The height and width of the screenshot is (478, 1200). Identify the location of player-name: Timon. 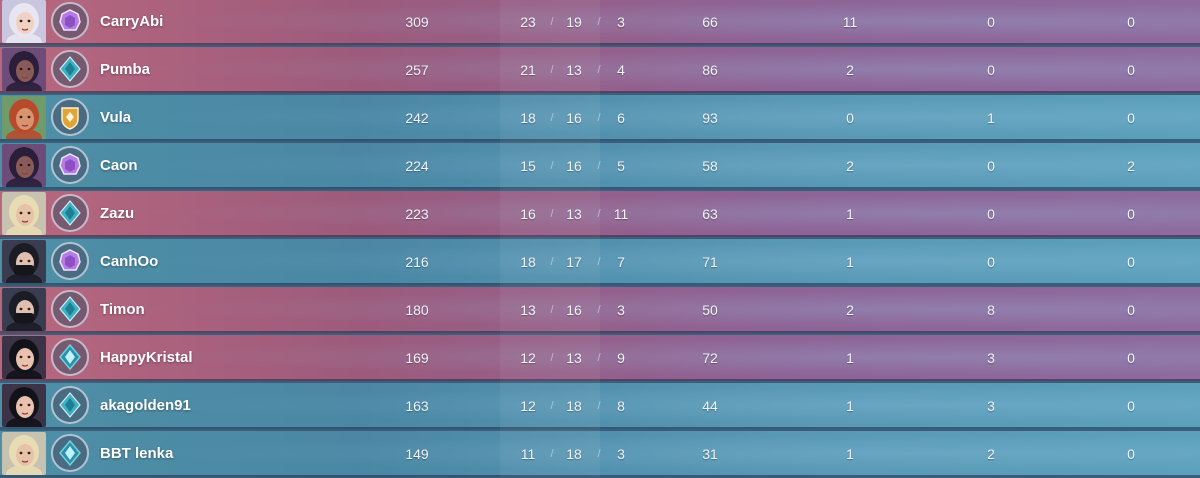
(122, 310).